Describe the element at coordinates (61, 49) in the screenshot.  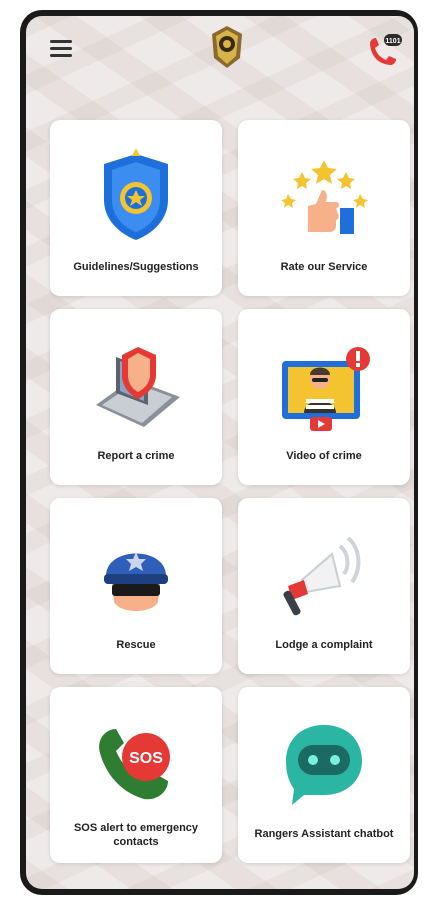
I see `hamburger-menu-icon` at that location.